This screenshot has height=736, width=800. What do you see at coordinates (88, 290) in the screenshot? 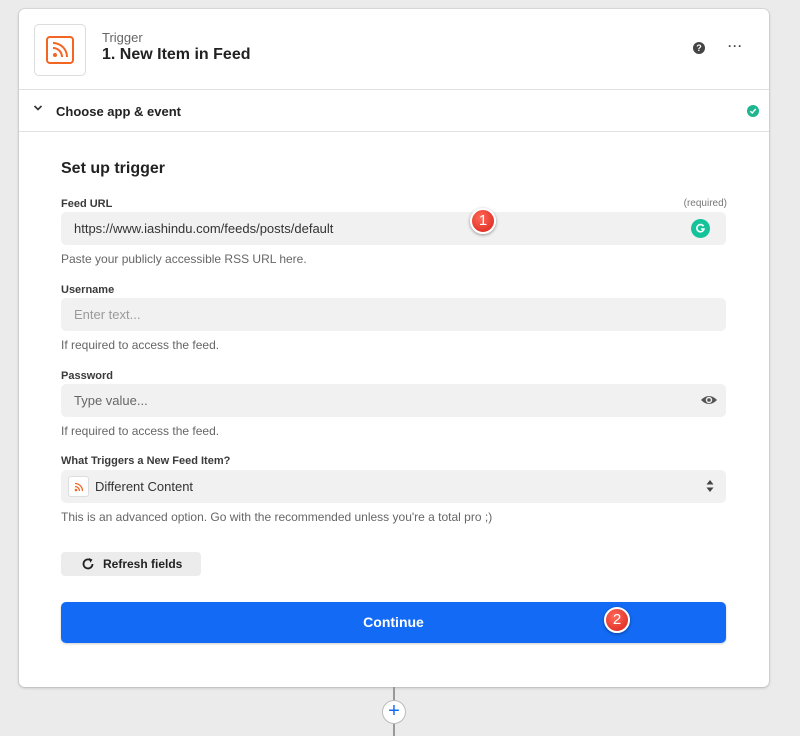
I see `username-label: Username` at bounding box center [88, 290].